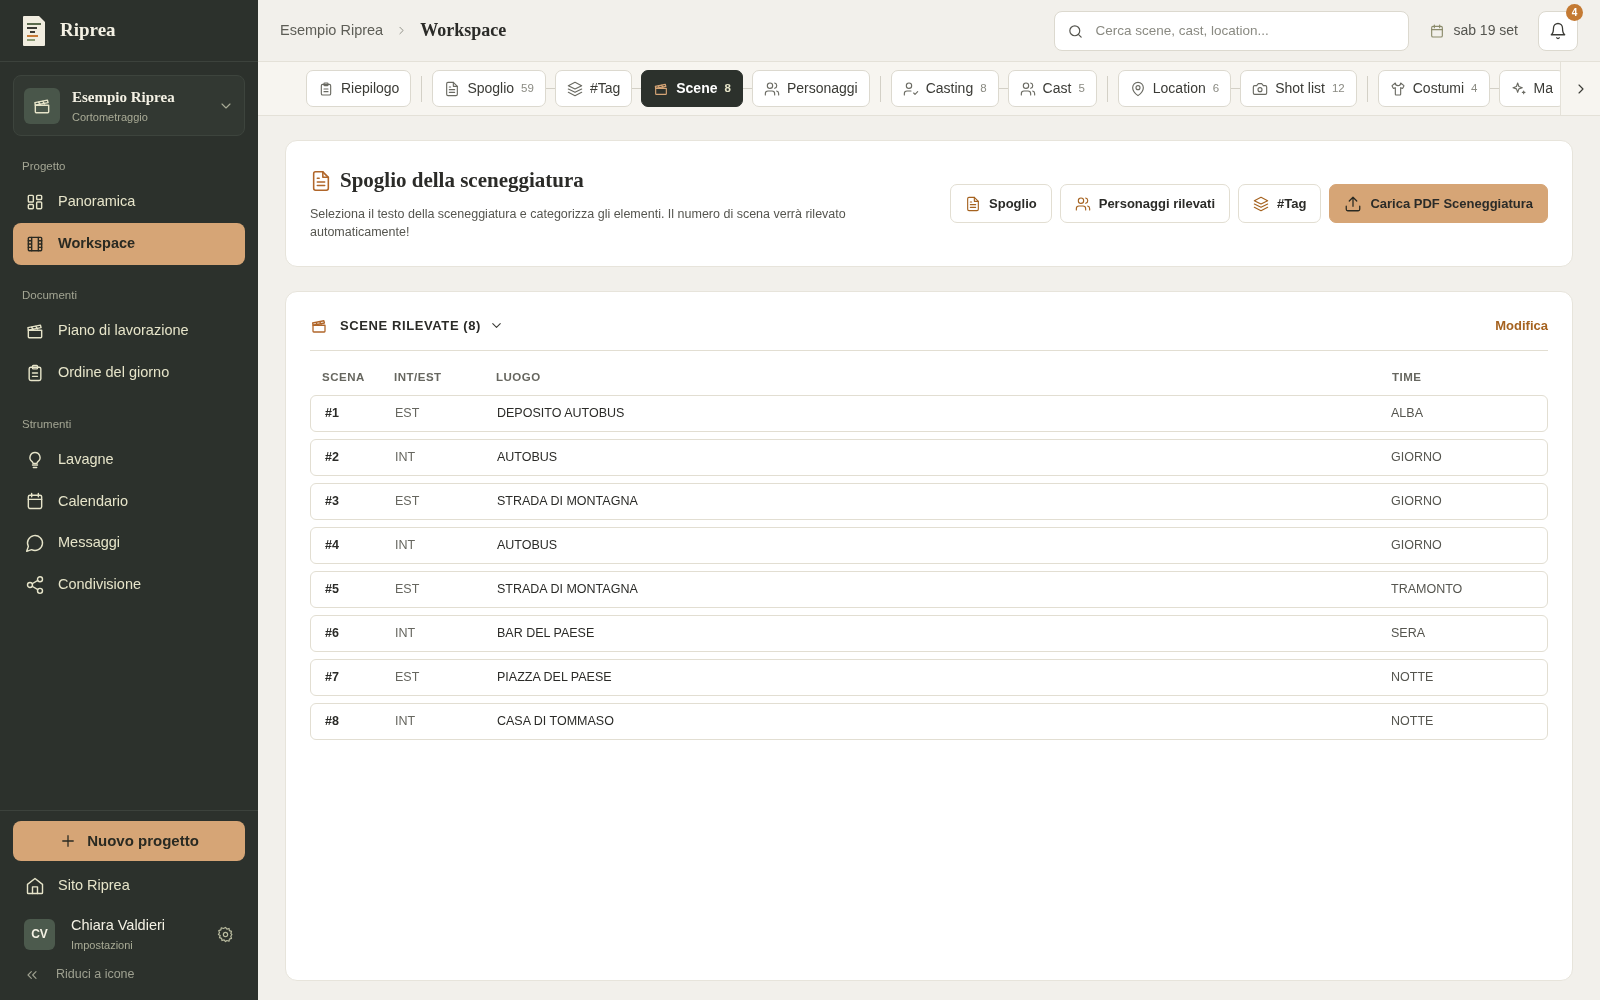  What do you see at coordinates (1174, 88) in the screenshot?
I see `tab: Location 6` at bounding box center [1174, 88].